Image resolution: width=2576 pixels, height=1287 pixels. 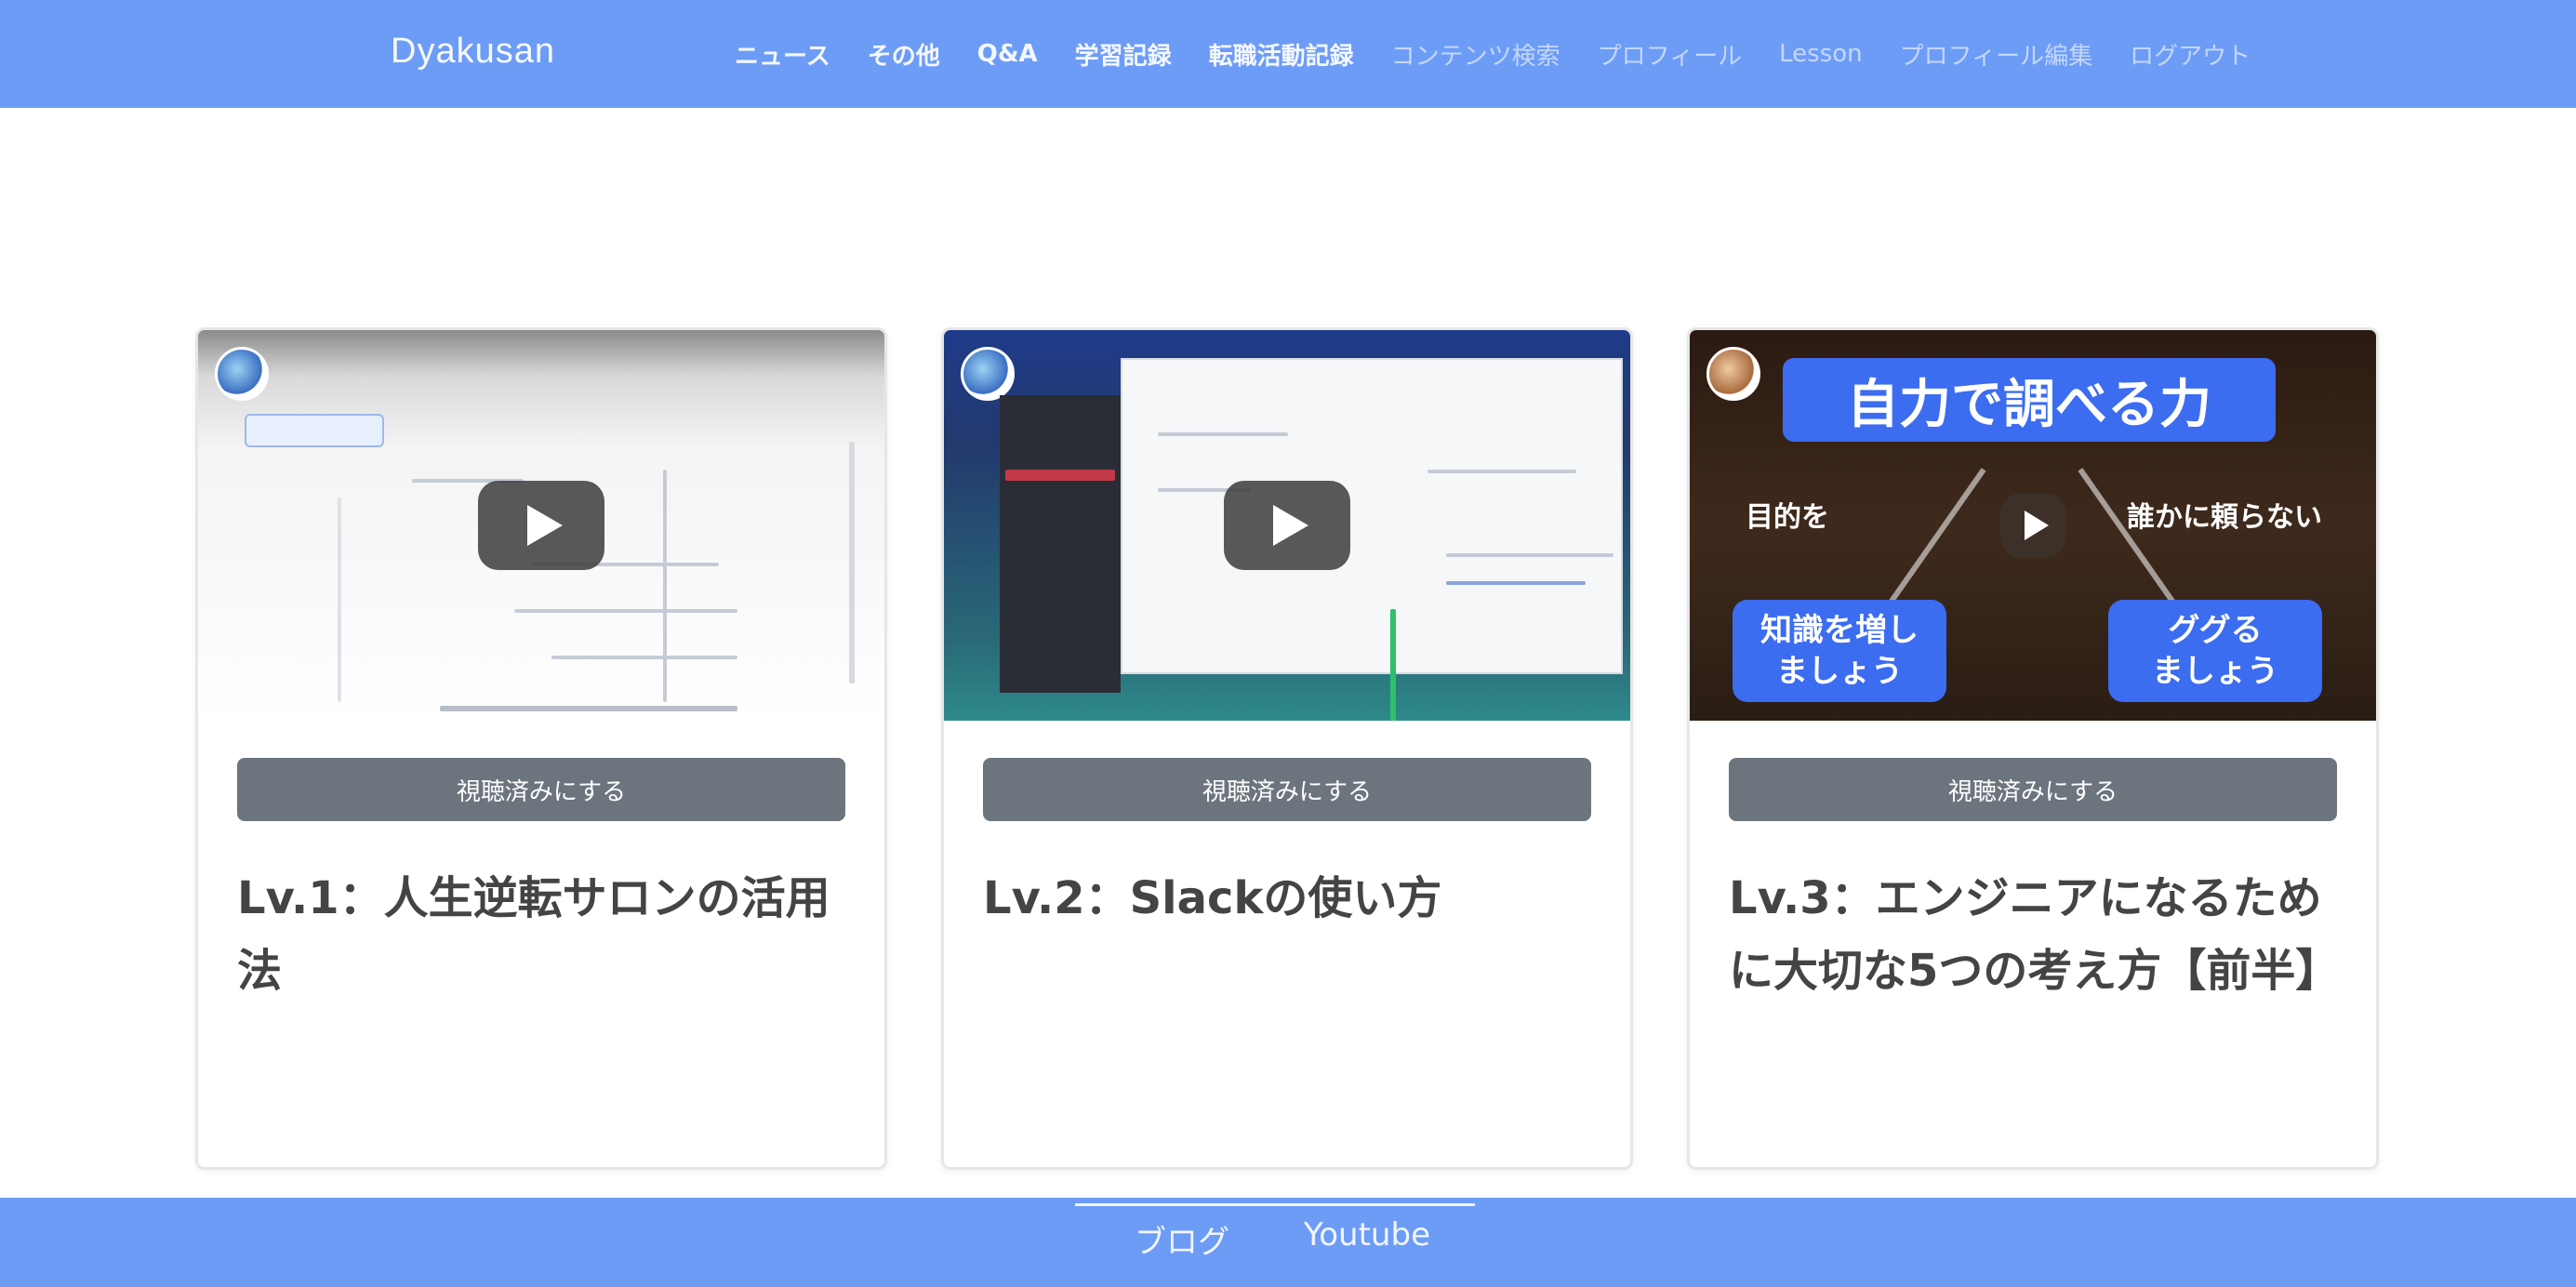 I want to click on nav-item-study-log: 学習記録, so click(x=1123, y=54).